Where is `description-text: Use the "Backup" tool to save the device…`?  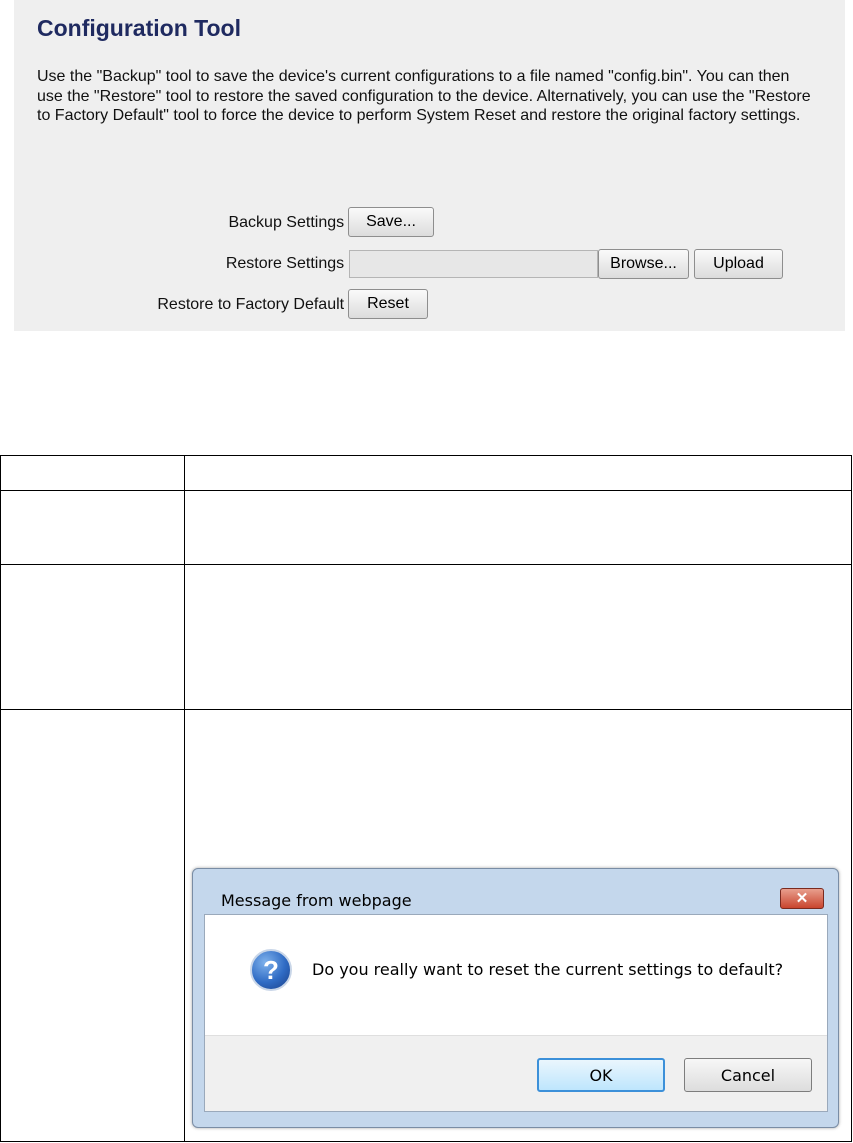
description-text: Use the "Backup" tool to save the device… is located at coordinates (424, 96).